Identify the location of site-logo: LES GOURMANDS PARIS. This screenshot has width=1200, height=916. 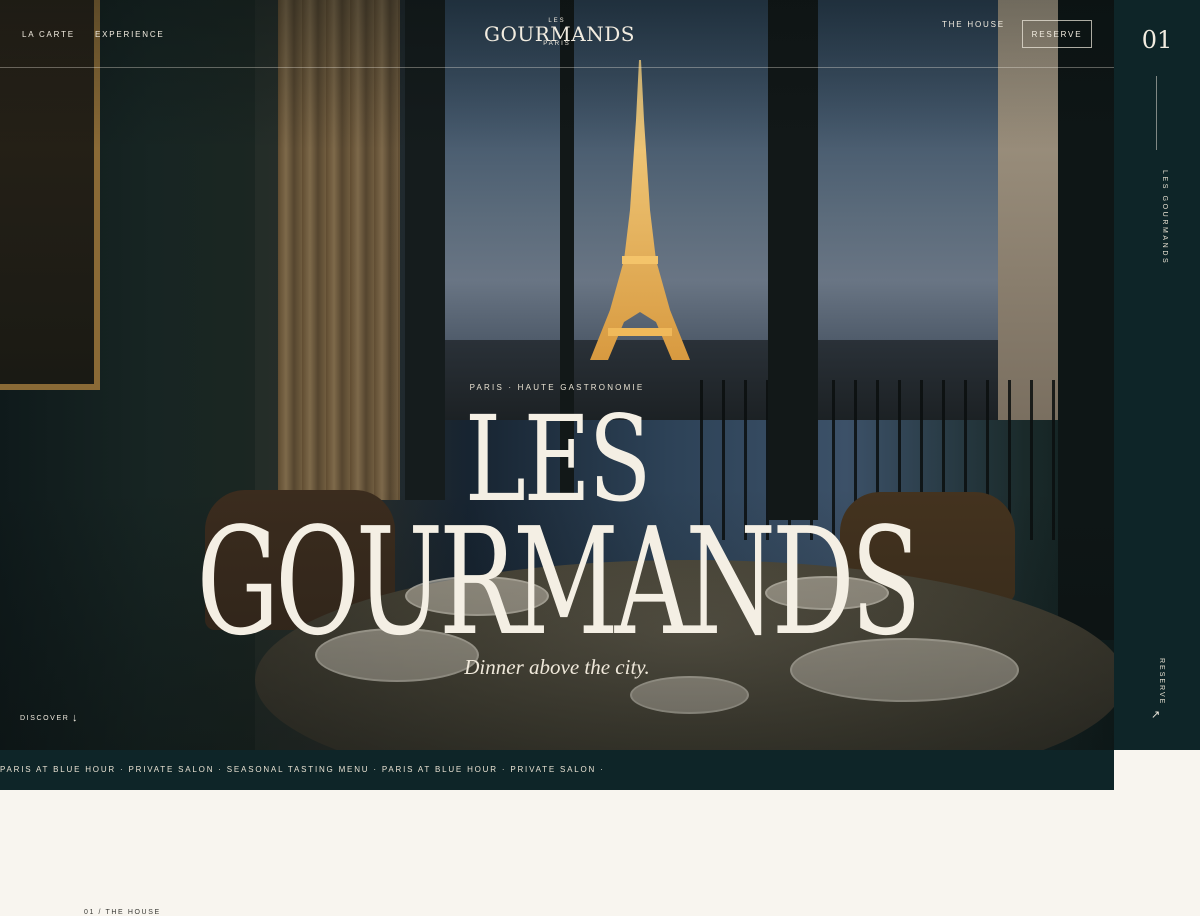
(559, 35).